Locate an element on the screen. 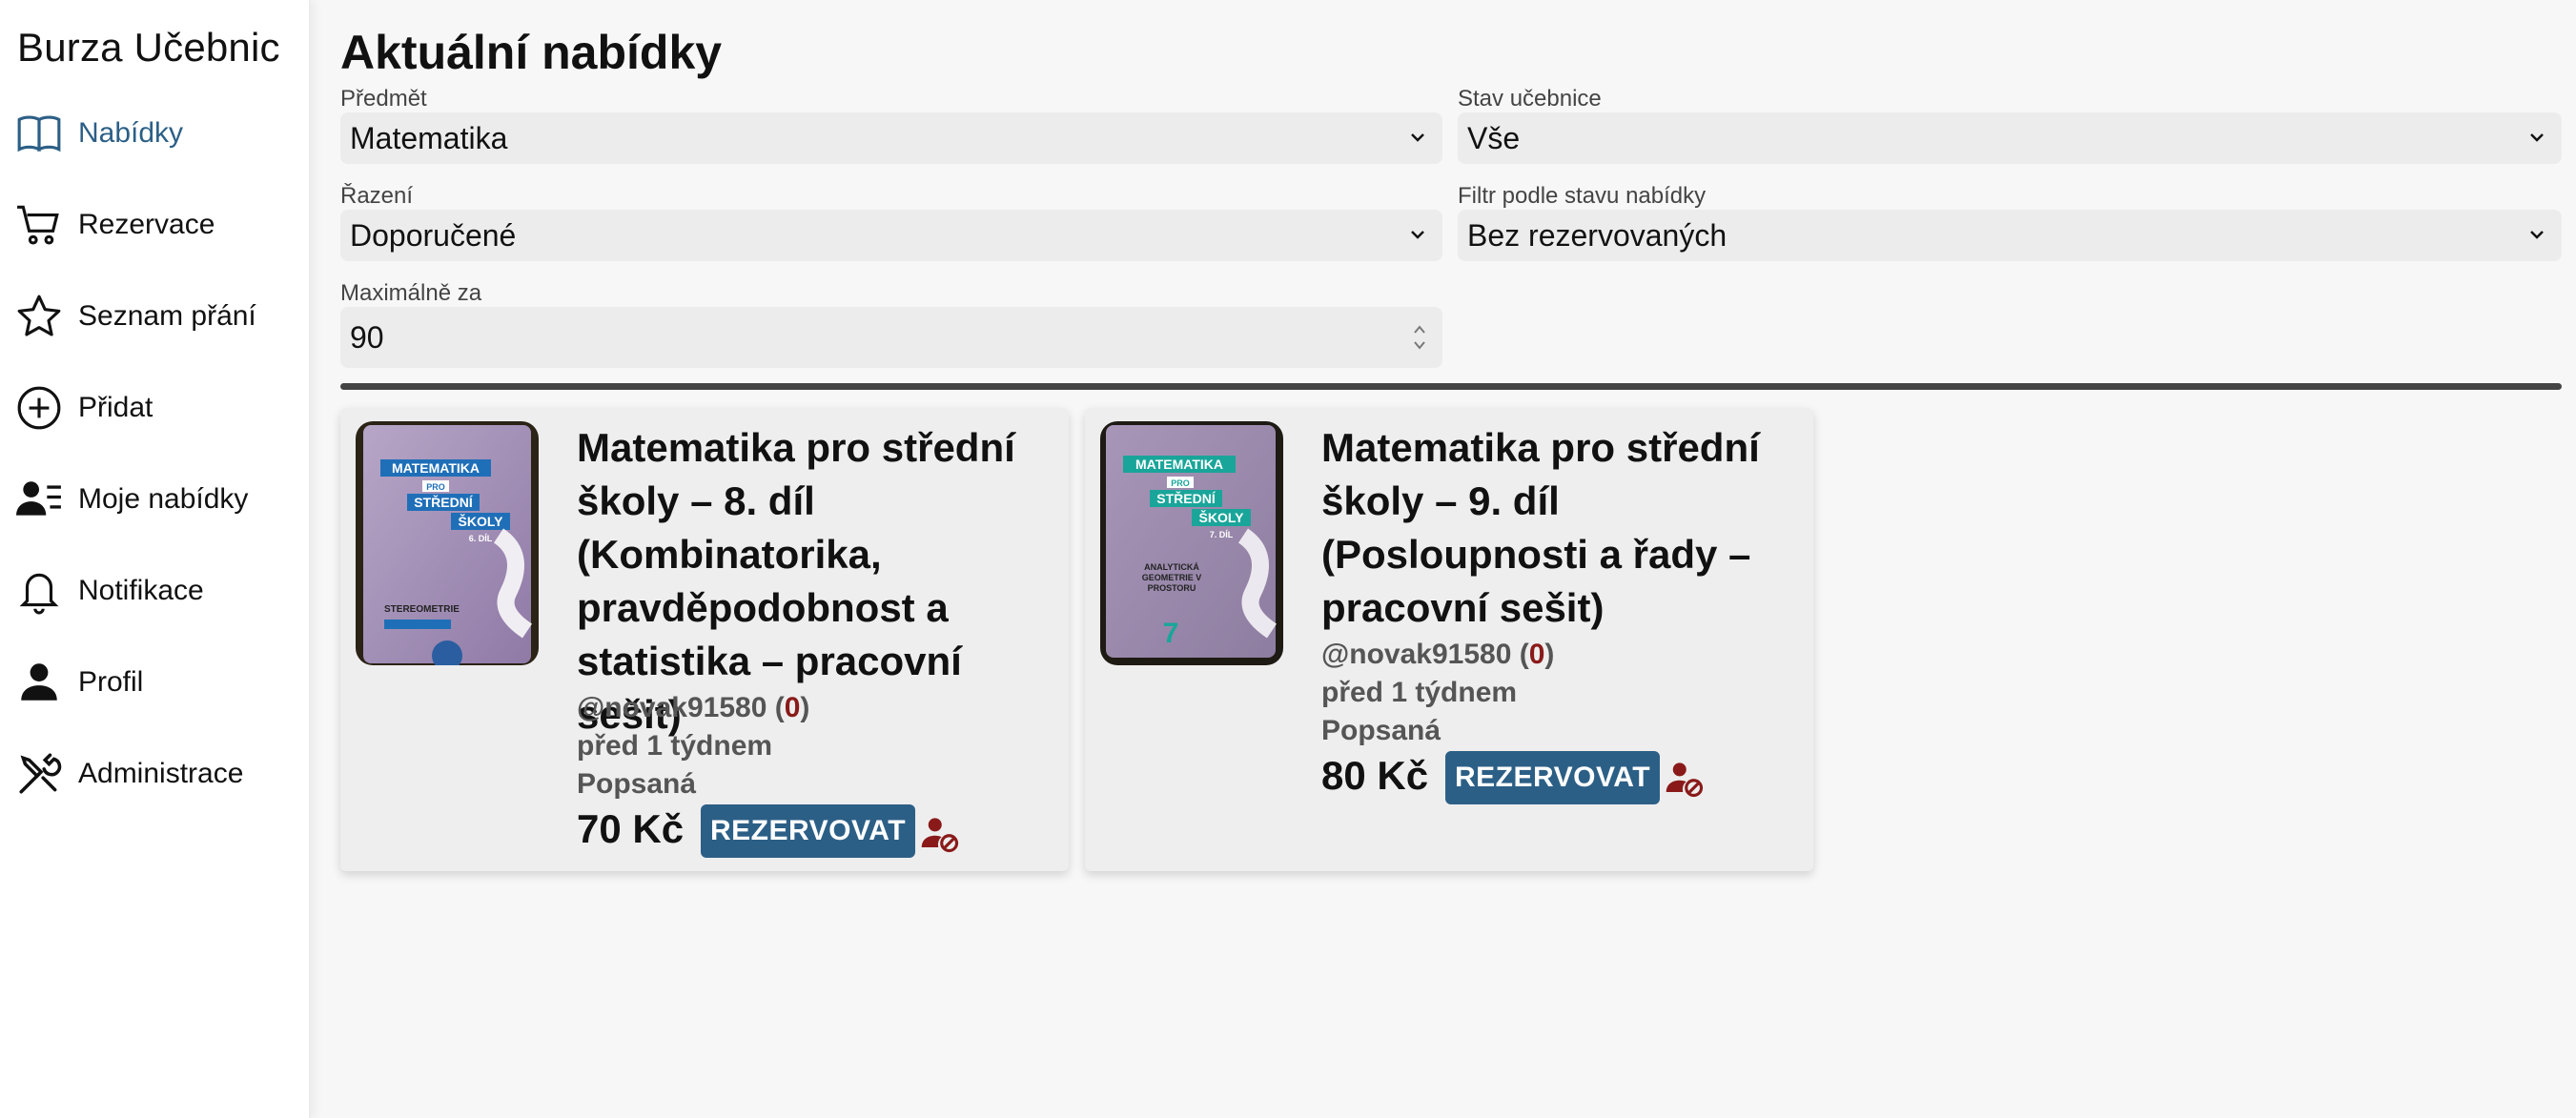 Image resolution: width=2576 pixels, height=1118 pixels. sort-select-value: Doporučené is located at coordinates (433, 235).